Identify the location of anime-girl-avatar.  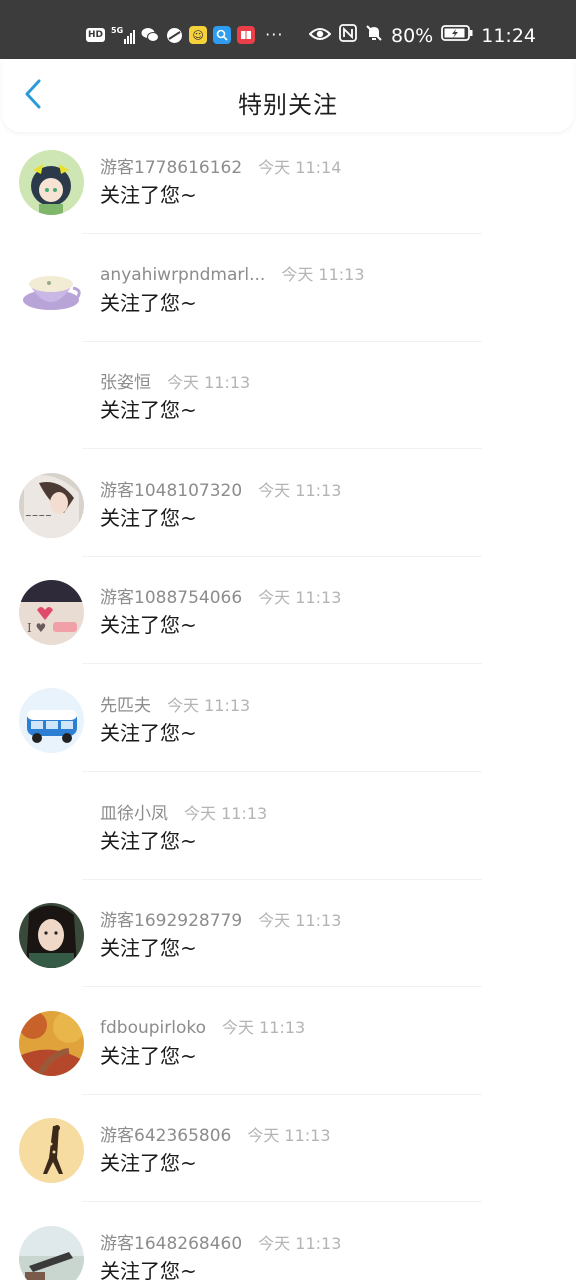
(51, 182).